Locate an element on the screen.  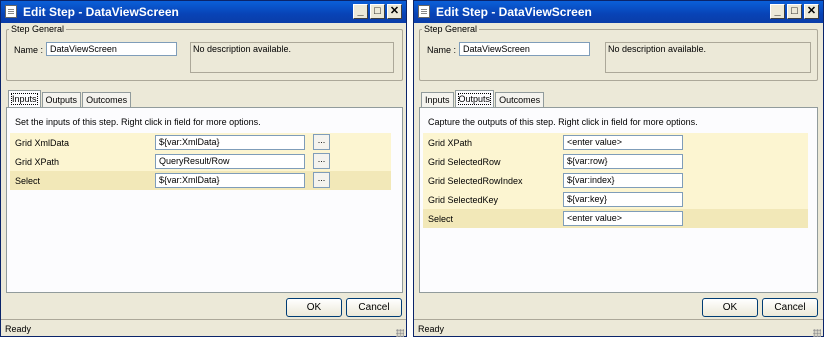
output-row-grid-selectedrowindex: Grid SelectedRowIndex ${var:index} is located at coordinates (615, 180).